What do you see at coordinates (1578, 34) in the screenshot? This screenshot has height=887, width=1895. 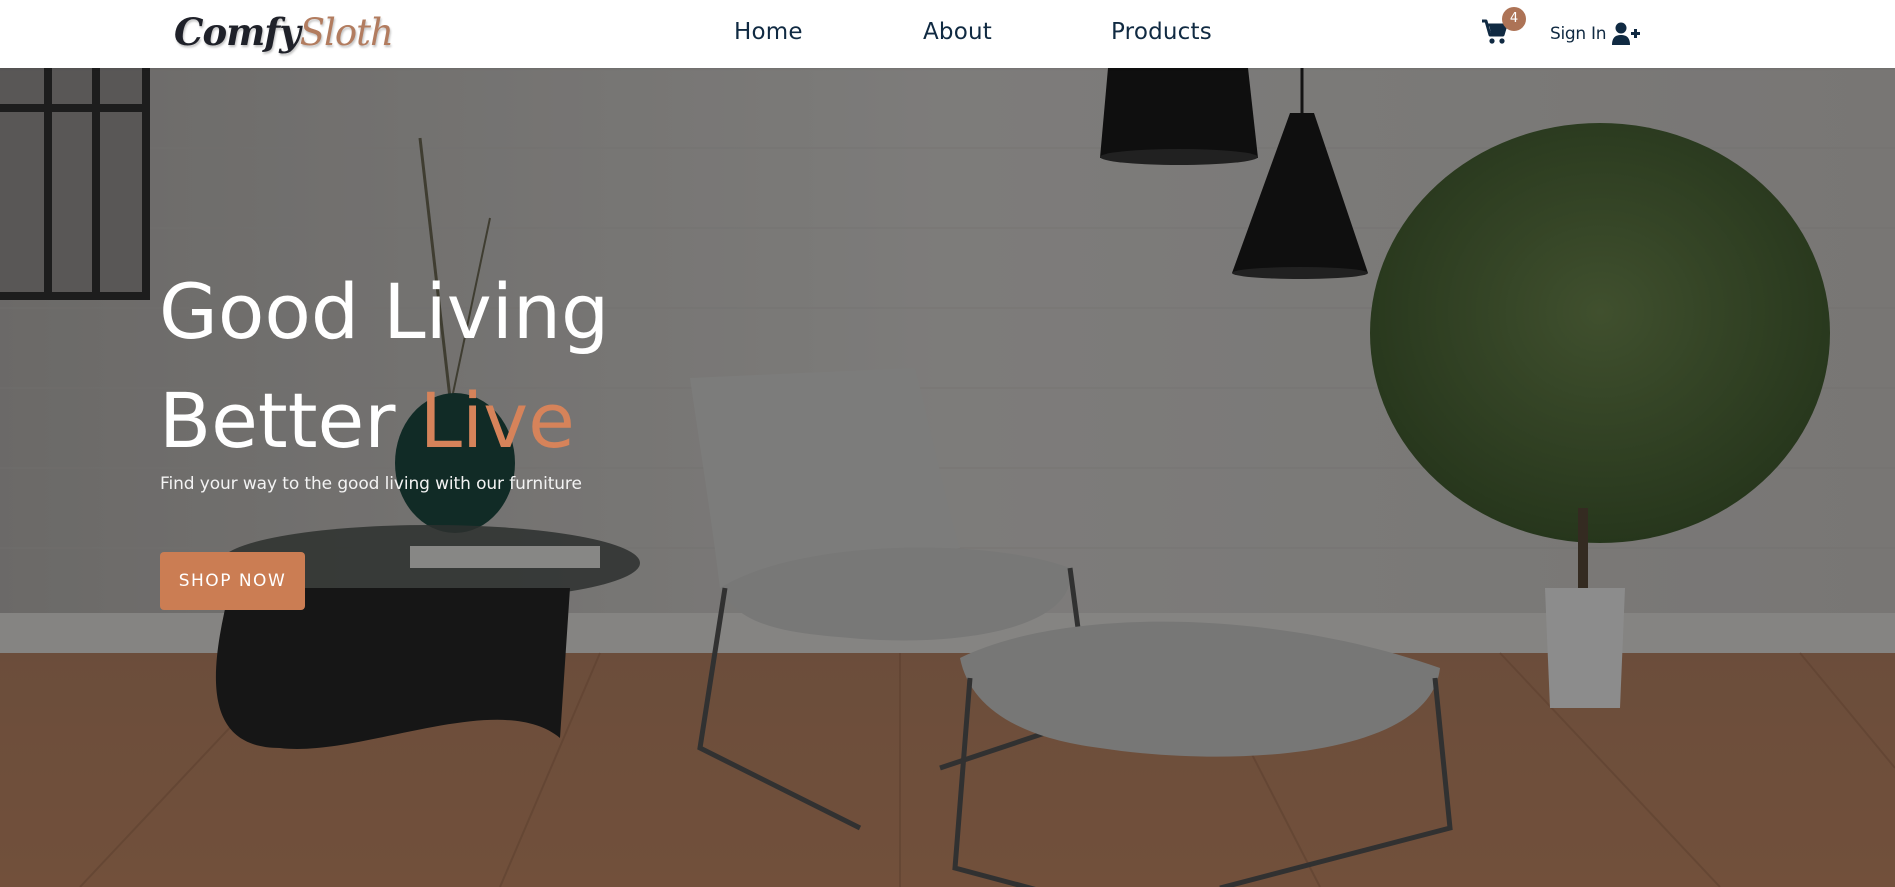 I see `sign-in-label: Sign In` at bounding box center [1578, 34].